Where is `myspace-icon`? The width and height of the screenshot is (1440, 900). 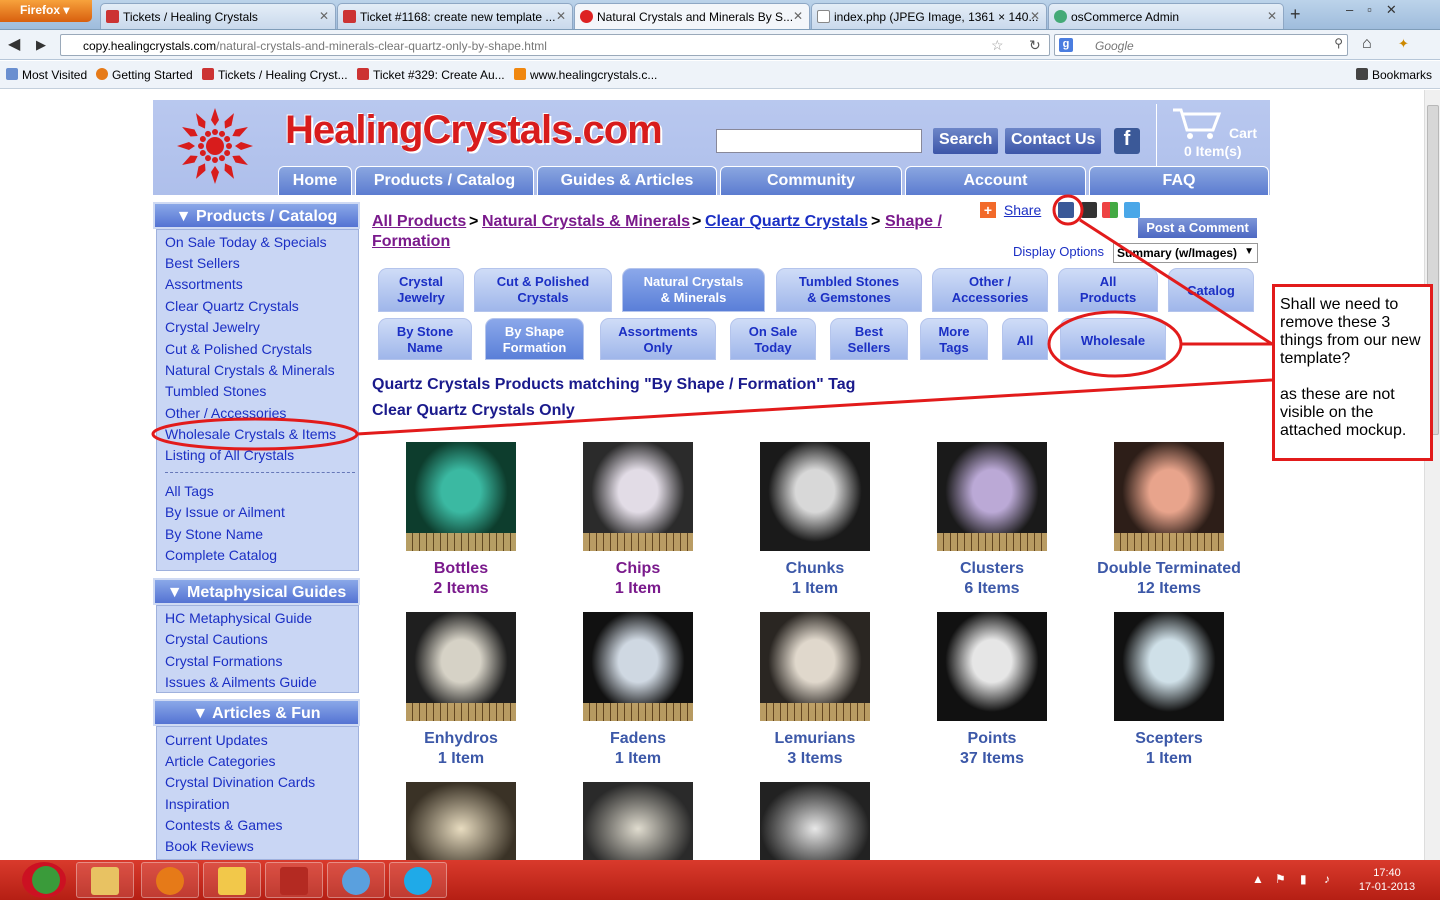
myspace-icon is located at coordinates (1089, 210).